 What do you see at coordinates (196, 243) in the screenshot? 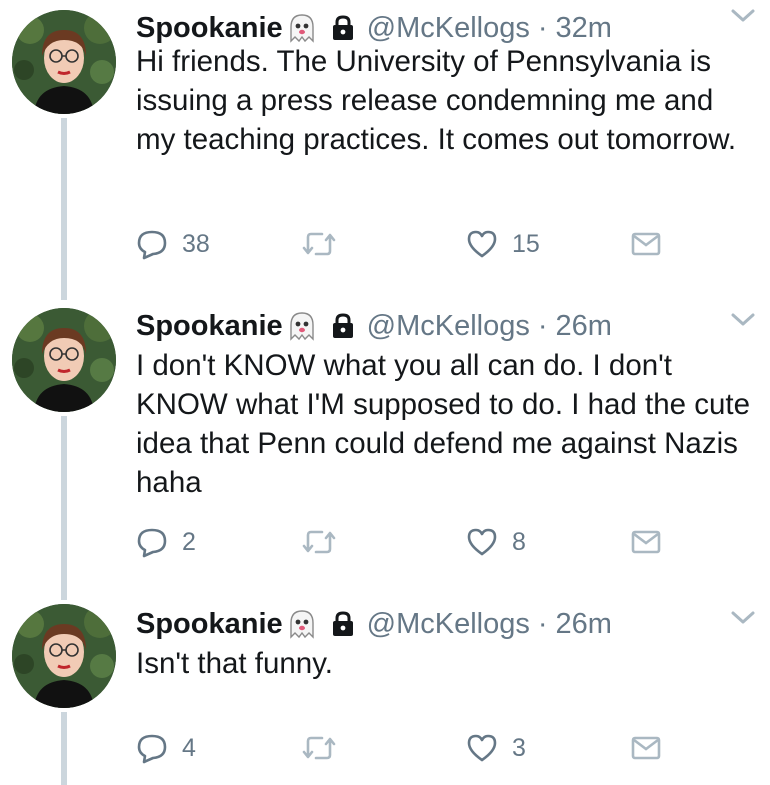
I see `reply-count: 38` at bounding box center [196, 243].